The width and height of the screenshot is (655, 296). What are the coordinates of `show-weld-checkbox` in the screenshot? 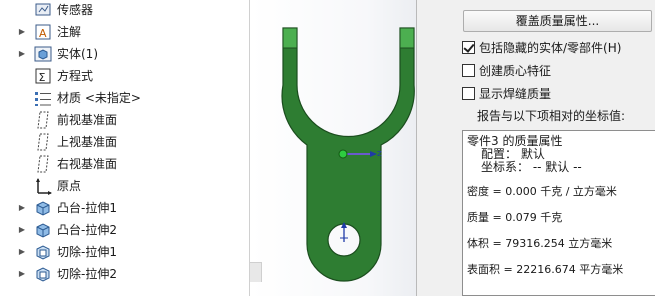 It's located at (468, 93).